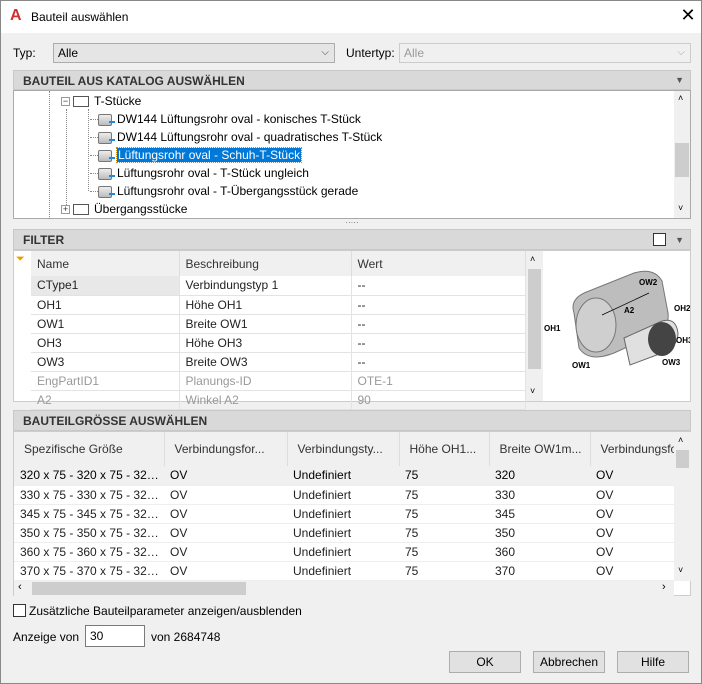  What do you see at coordinates (438, 263) in the screenshot?
I see `column-header: Wert` at bounding box center [438, 263].